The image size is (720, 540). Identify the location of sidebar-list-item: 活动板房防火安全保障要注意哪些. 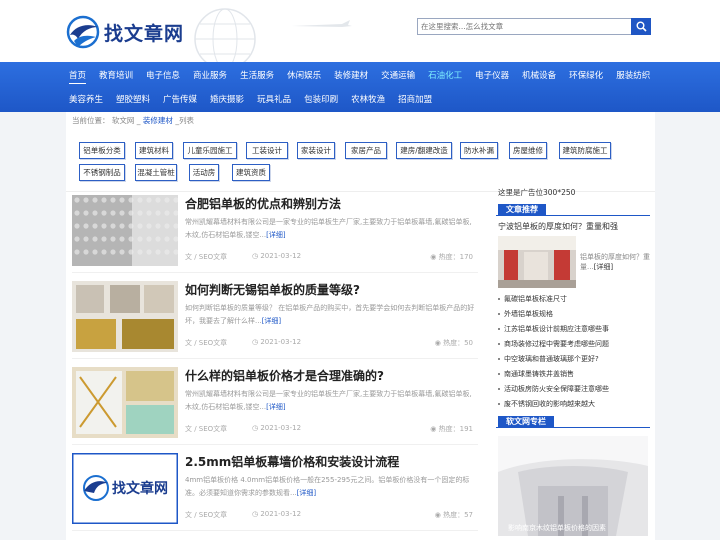
(553, 389).